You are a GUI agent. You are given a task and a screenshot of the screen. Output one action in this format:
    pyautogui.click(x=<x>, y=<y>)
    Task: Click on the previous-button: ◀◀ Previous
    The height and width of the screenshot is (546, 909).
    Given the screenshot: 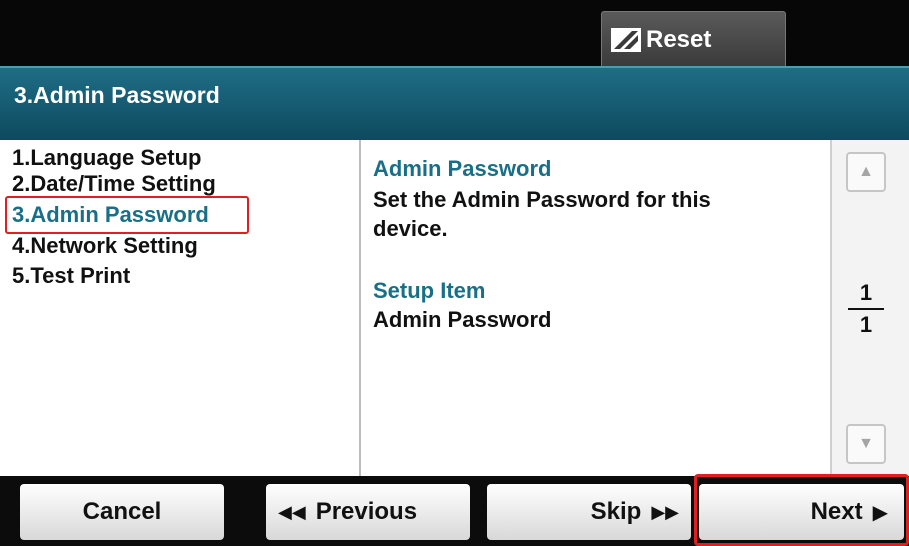 What is the action you would take?
    pyautogui.click(x=368, y=512)
    